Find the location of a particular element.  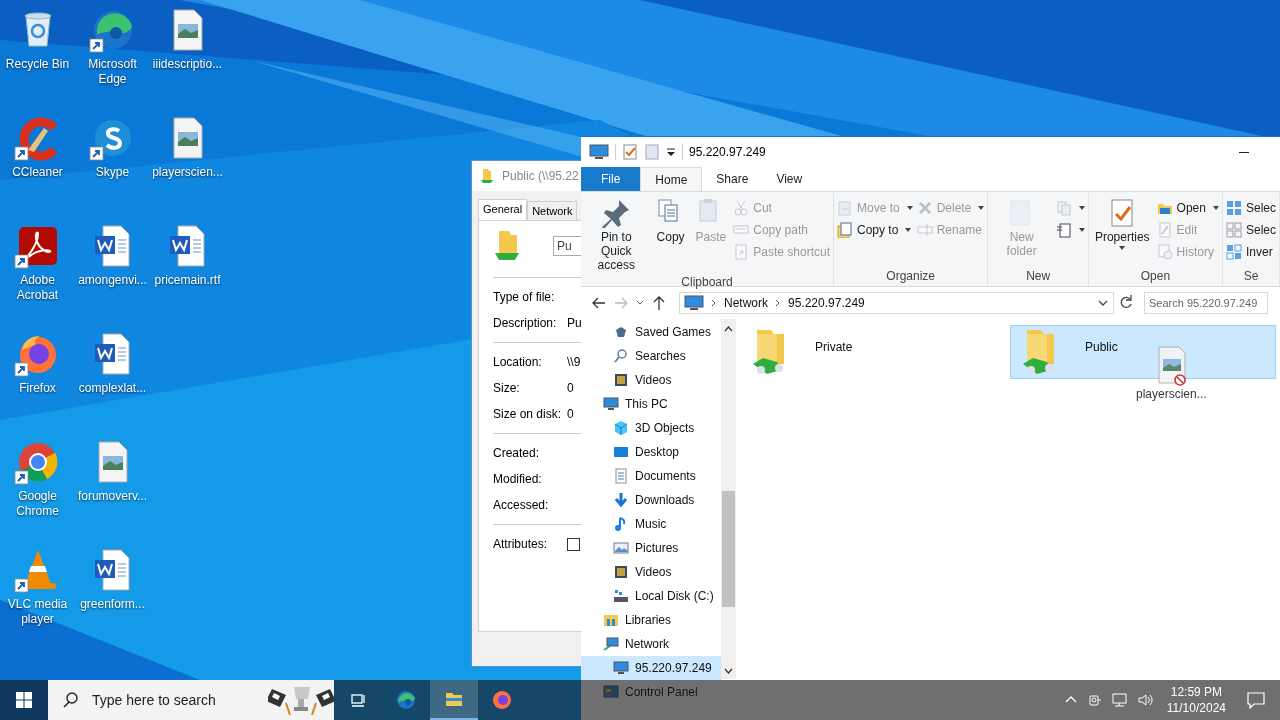

drive-icon is located at coordinates (621, 596).